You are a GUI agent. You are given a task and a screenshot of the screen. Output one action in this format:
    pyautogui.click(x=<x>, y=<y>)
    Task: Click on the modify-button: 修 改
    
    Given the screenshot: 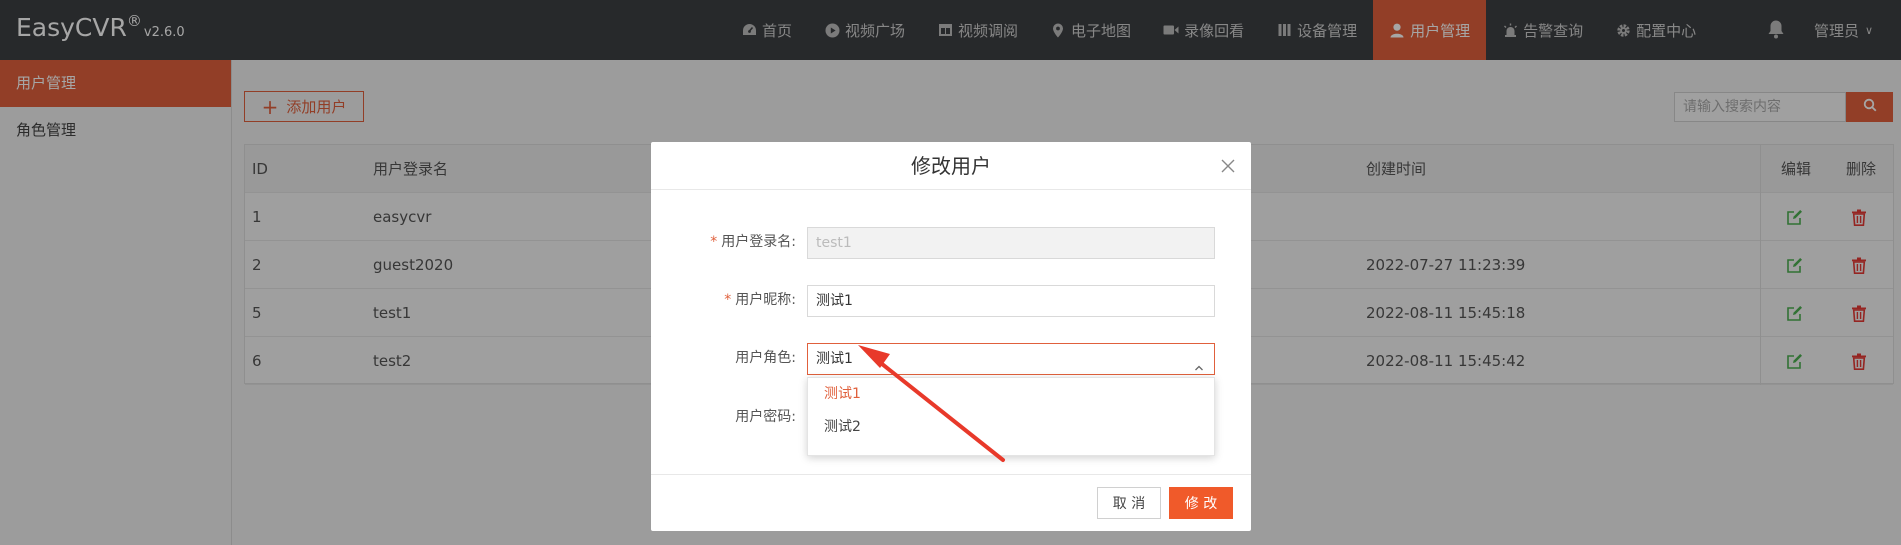 What is the action you would take?
    pyautogui.click(x=1201, y=503)
    